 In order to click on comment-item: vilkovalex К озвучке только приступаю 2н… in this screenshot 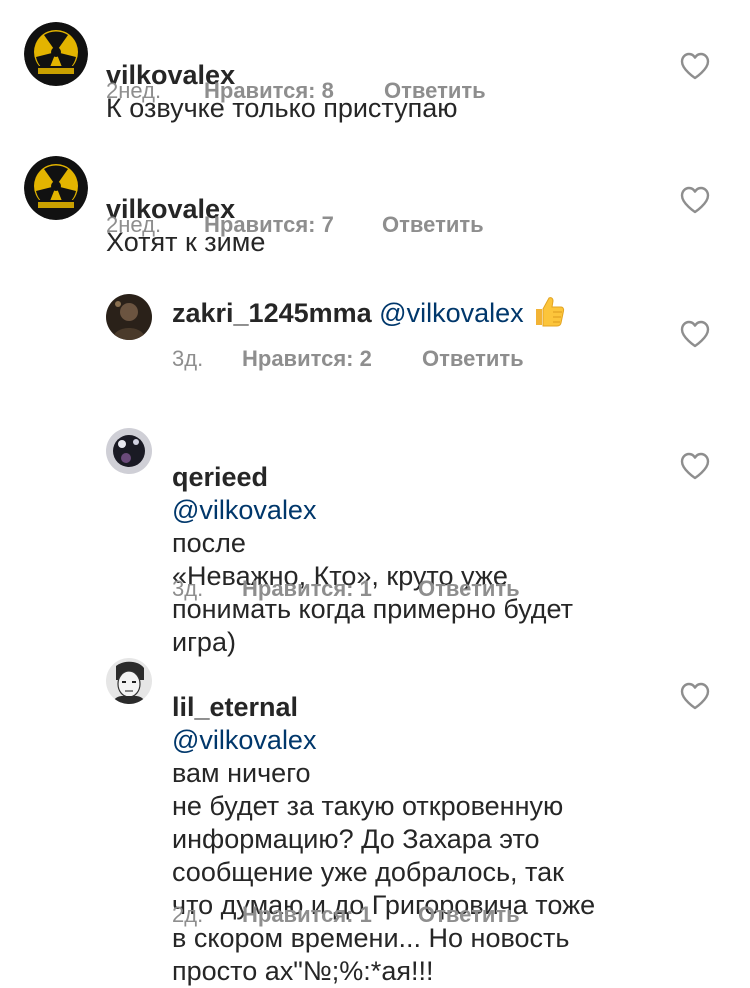, I will do `click(375, 65)`.